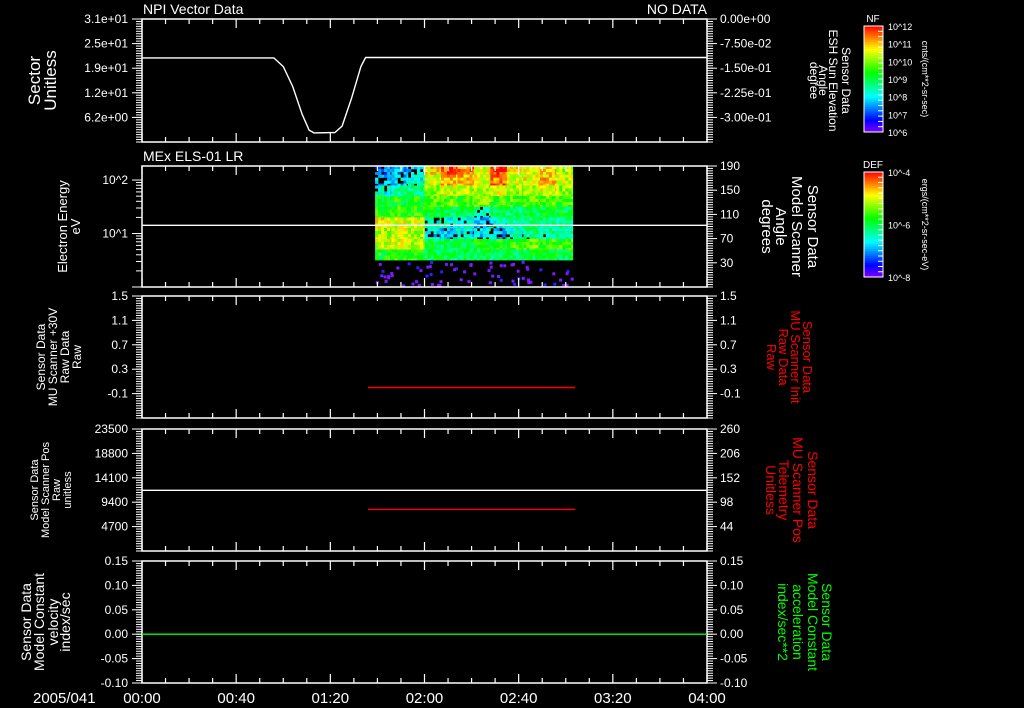 The image size is (1024, 708). What do you see at coordinates (900, 27) in the screenshot?
I see `colorbar-tick-label: 10^12` at bounding box center [900, 27].